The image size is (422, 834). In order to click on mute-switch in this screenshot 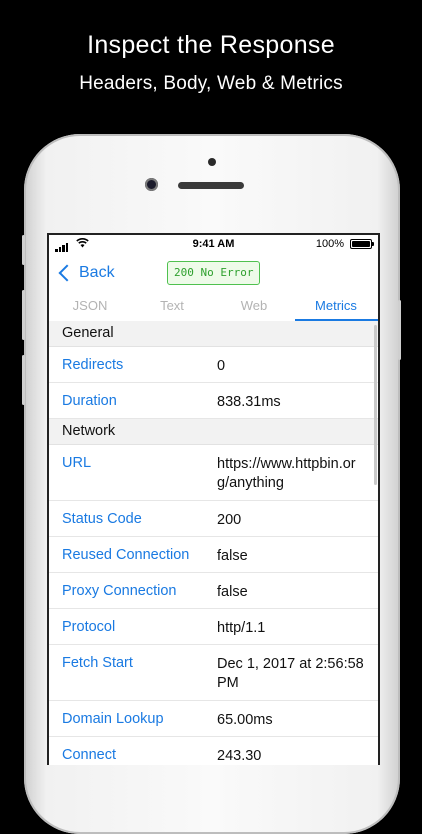, I will do `click(23, 250)`.